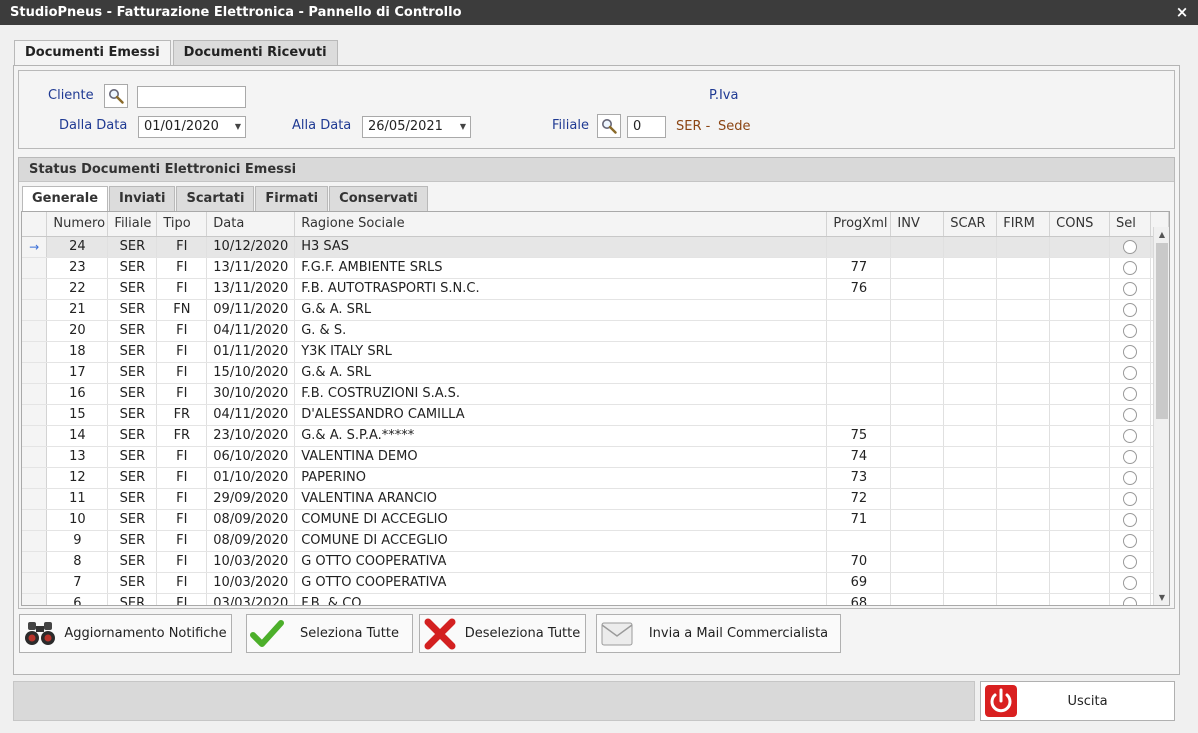 Image resolution: width=1198 pixels, height=733 pixels. I want to click on table-row: 10 SER FI 08/09/2020 COMUNE DI ACCEGLIO 71, so click(595, 520).